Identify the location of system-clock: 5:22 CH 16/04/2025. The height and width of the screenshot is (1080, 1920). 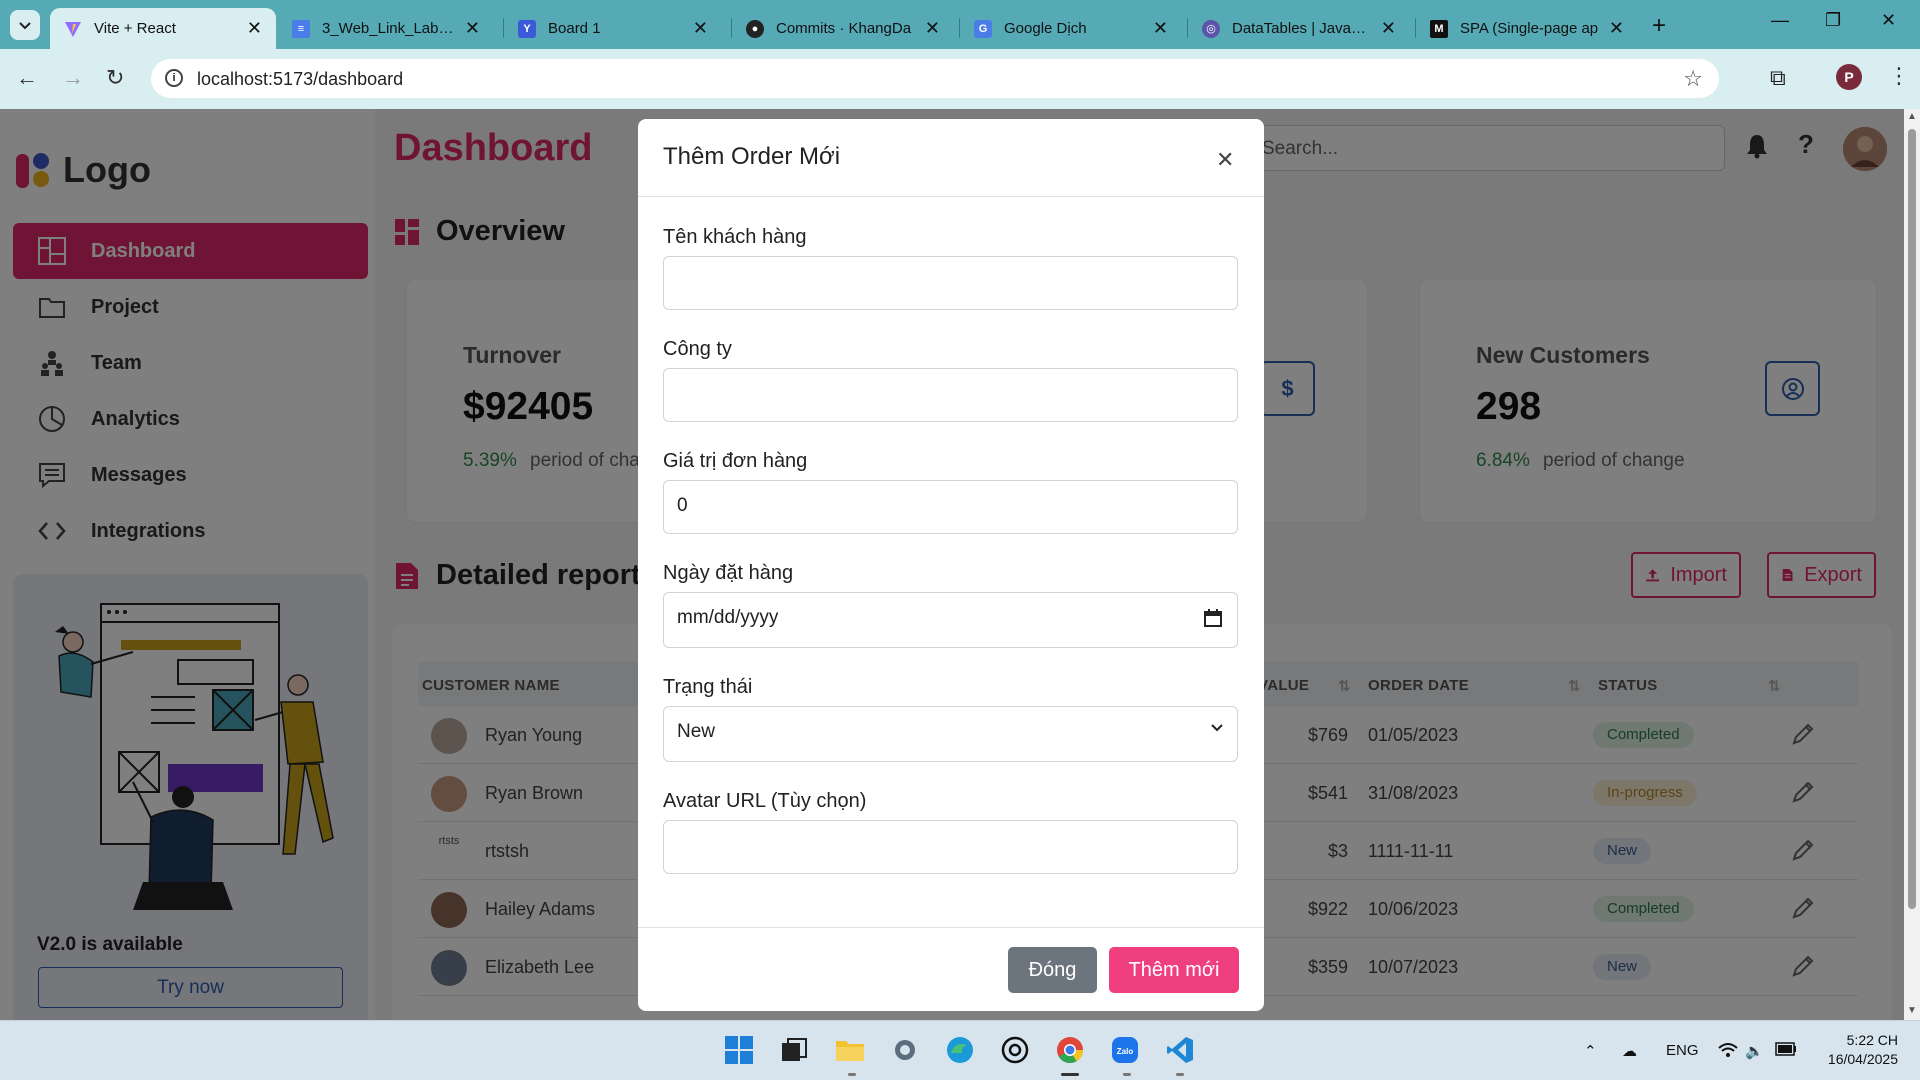
(1858, 1050).